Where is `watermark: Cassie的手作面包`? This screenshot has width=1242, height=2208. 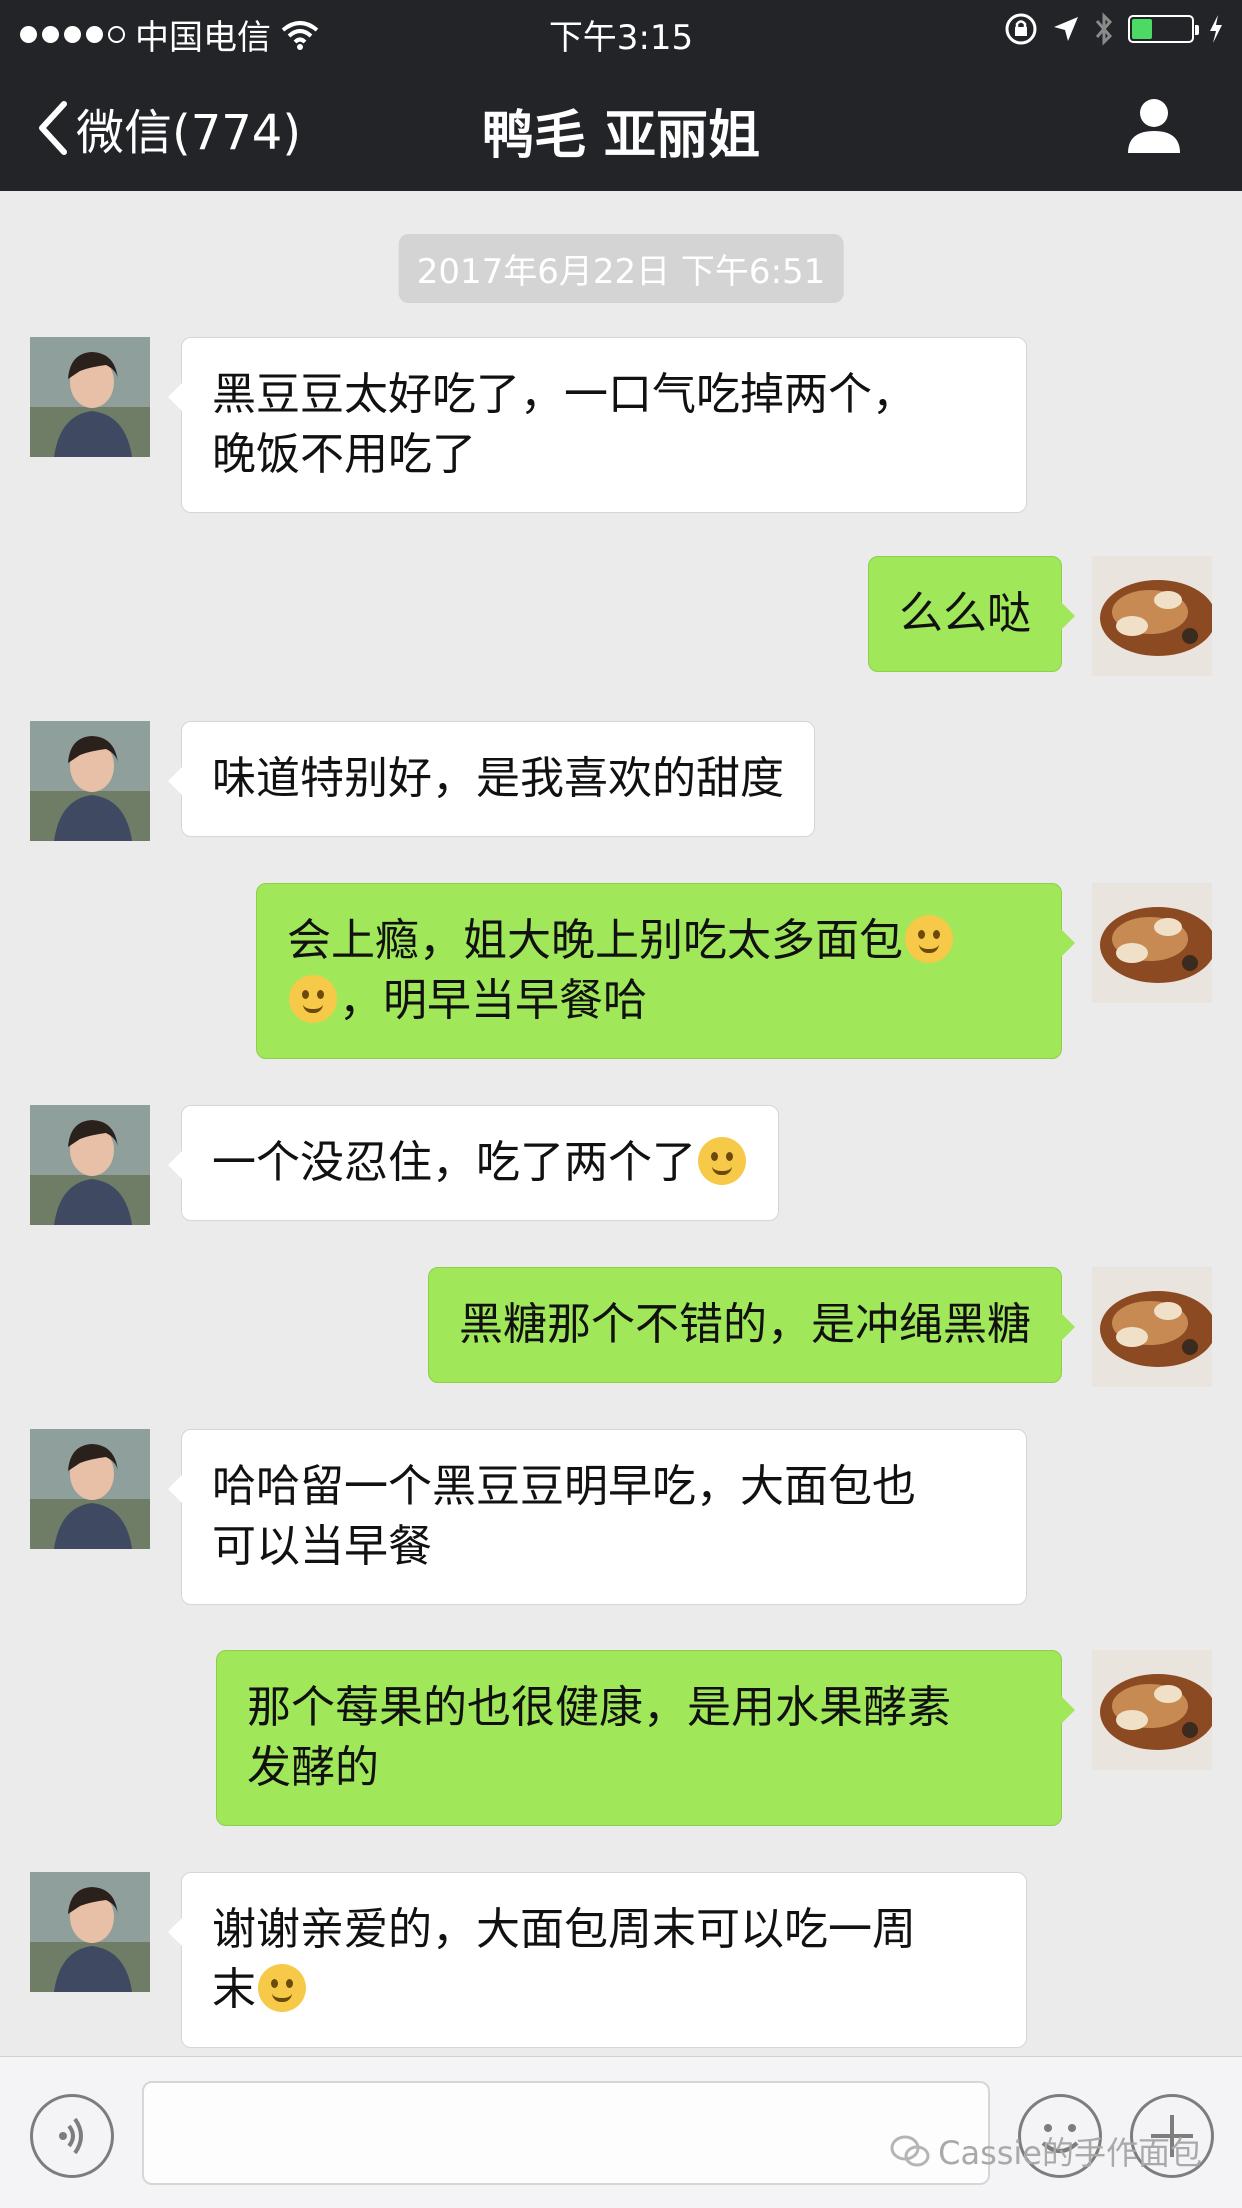
watermark: Cassie的手作面包 is located at coordinates (1046, 2151).